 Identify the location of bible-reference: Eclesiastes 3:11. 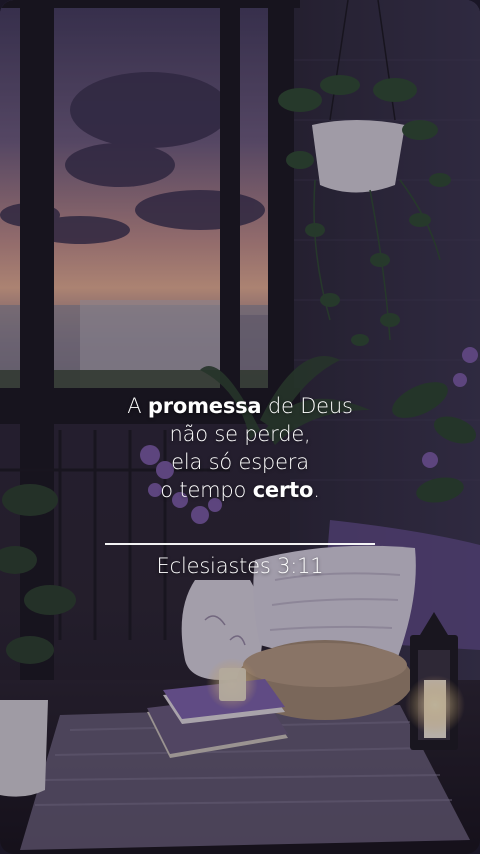
(240, 566).